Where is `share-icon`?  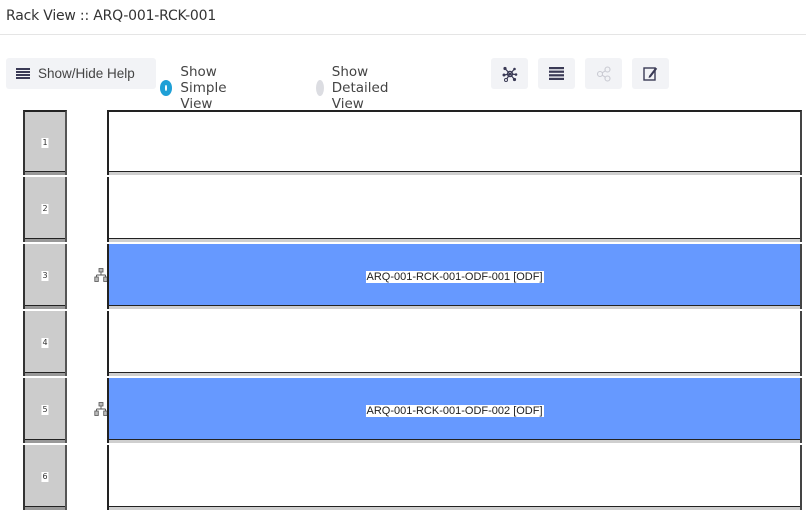
share-icon is located at coordinates (603, 73).